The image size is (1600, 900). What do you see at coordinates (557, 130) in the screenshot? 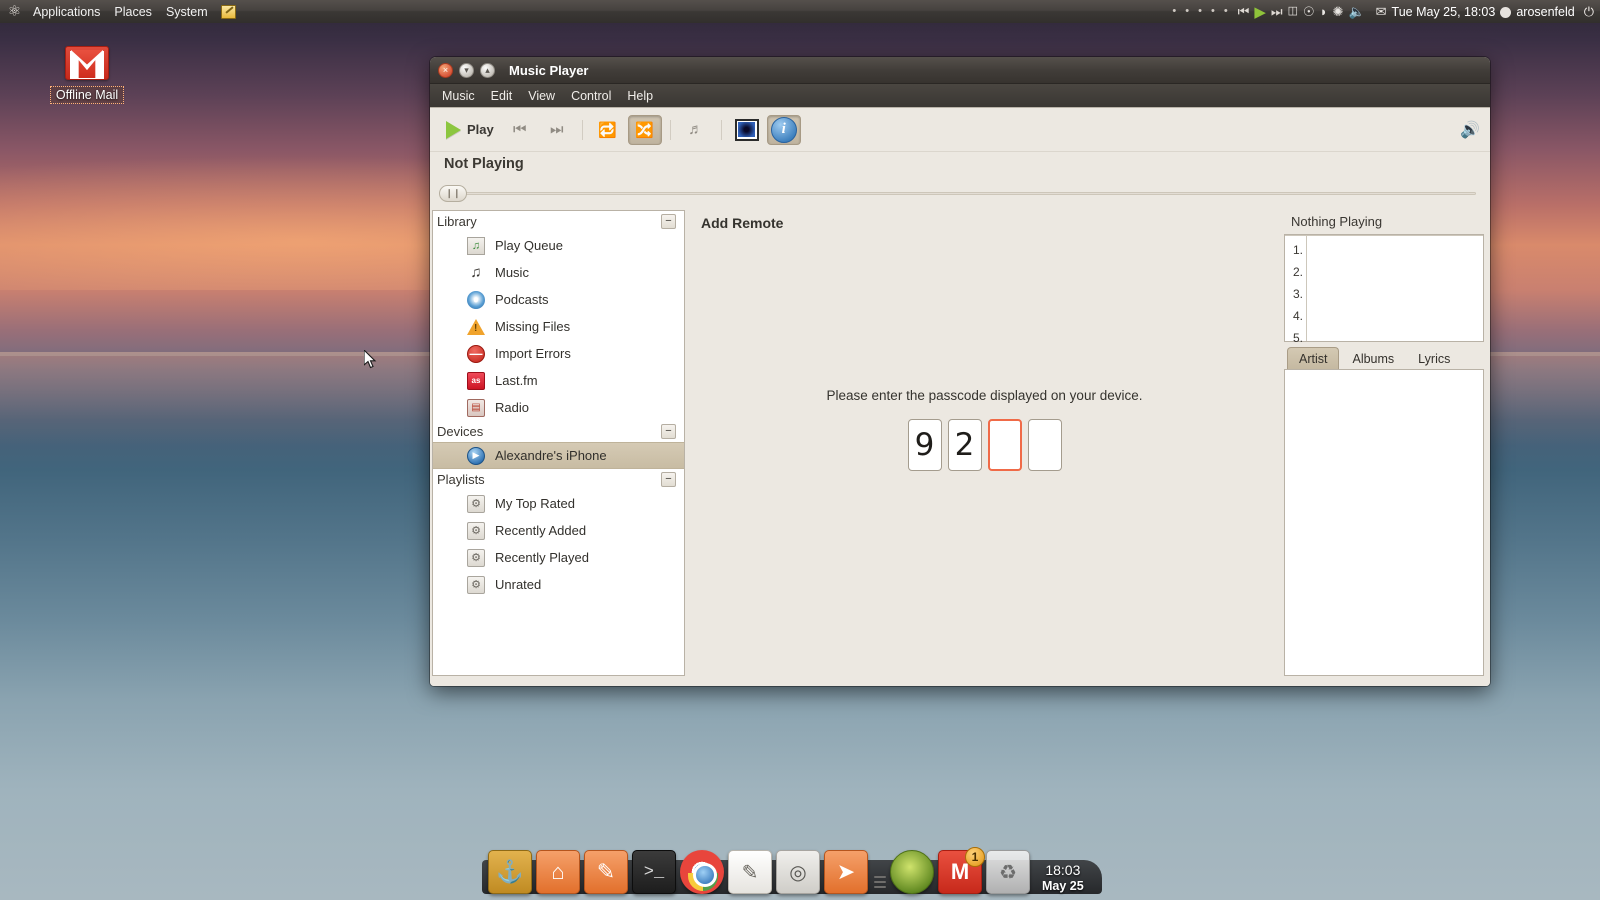
I see `next-track-button: ⏭` at bounding box center [557, 130].